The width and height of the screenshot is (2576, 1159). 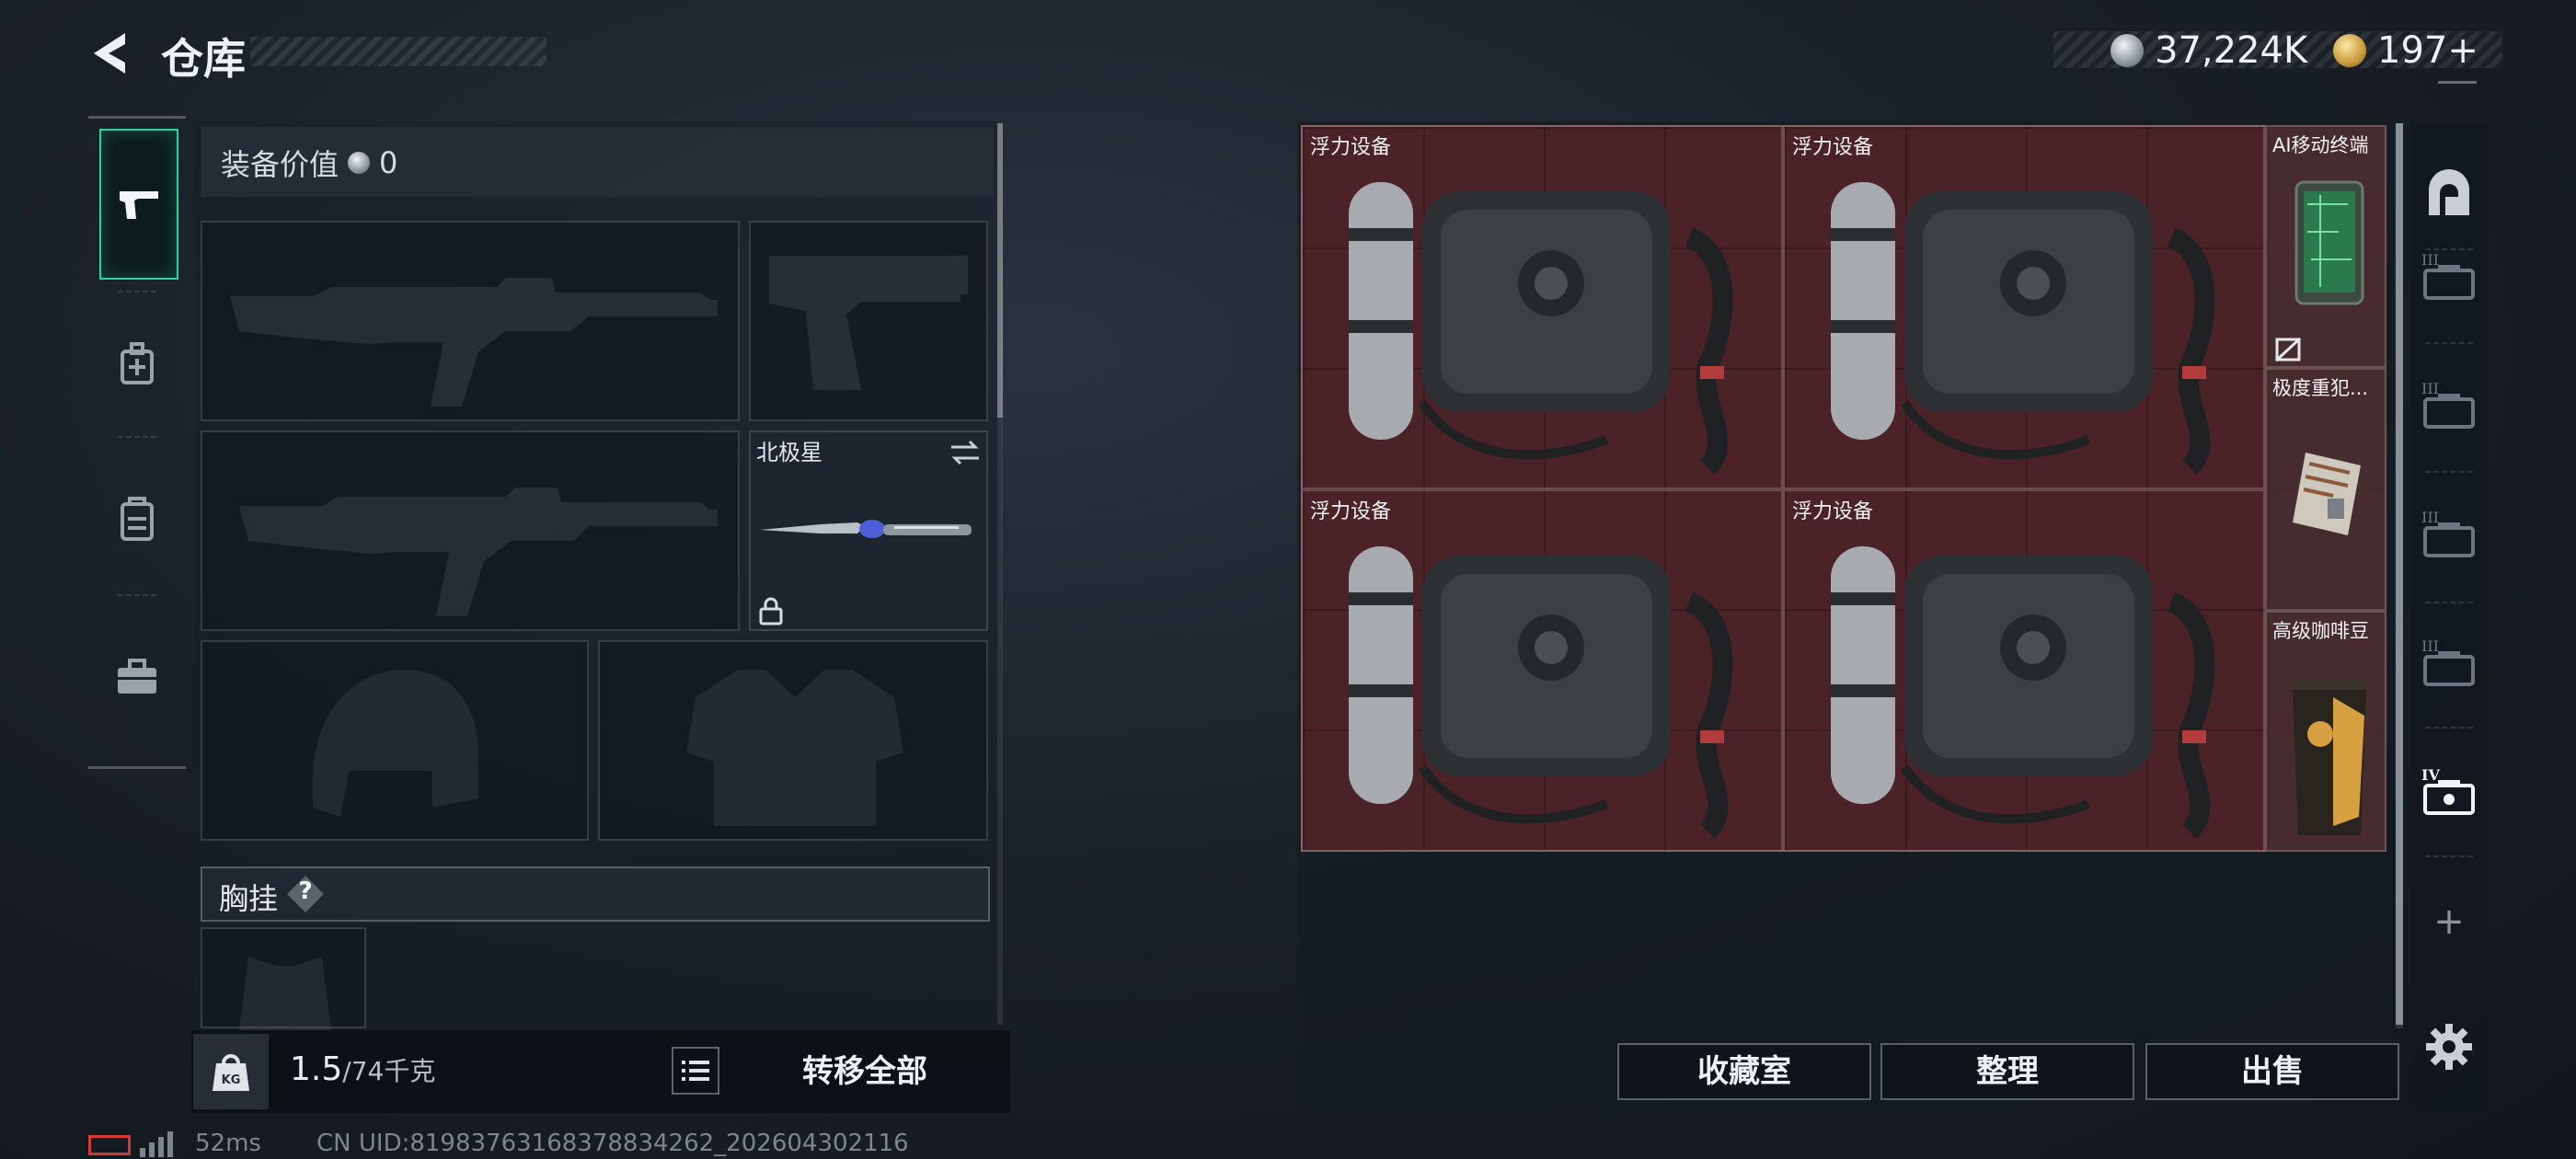 I want to click on transfer-all-button: 转移全部, so click(x=865, y=1072).